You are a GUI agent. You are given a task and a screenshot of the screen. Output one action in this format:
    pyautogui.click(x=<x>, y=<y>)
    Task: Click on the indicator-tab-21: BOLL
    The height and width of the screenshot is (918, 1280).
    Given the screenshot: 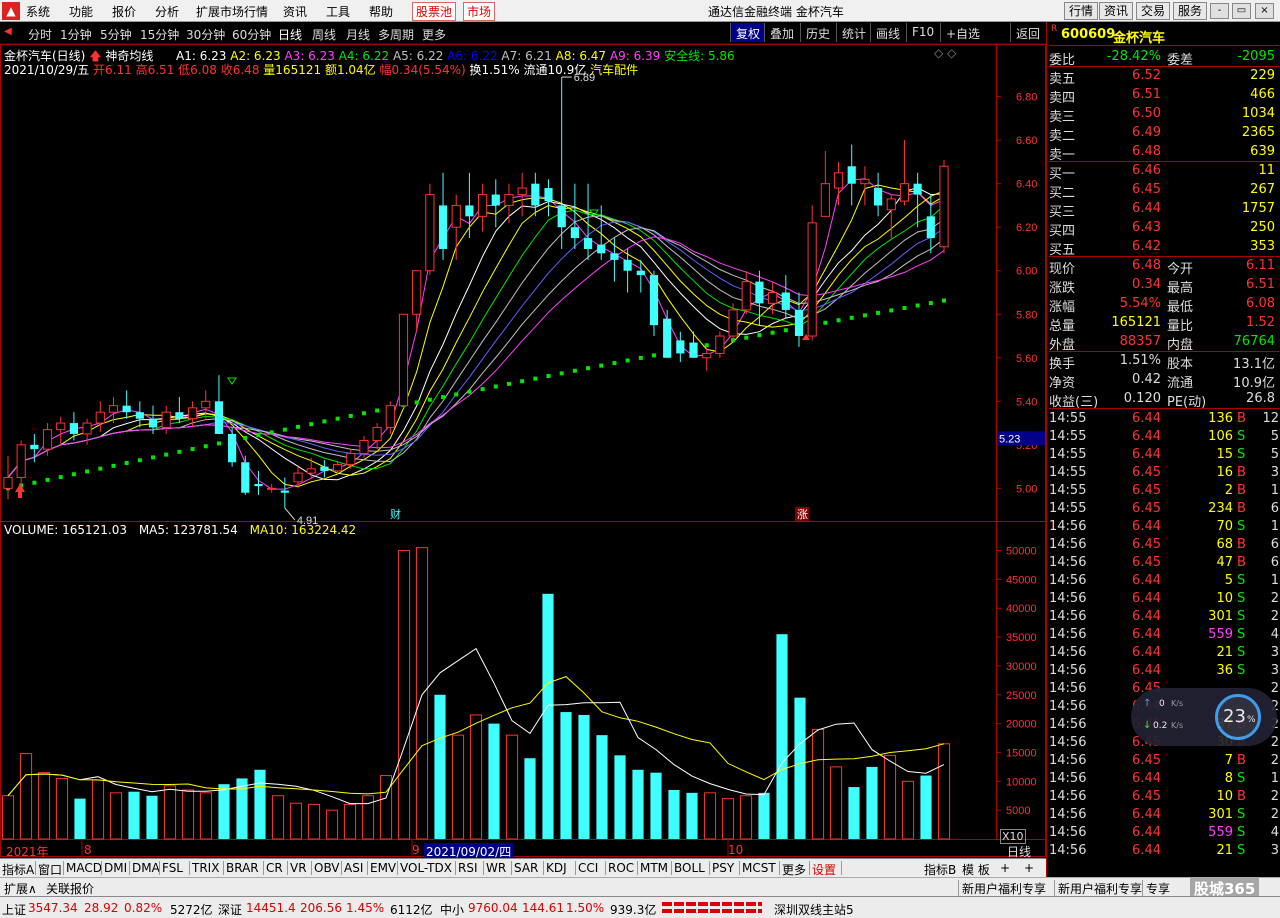 What is the action you would take?
    pyautogui.click(x=689, y=868)
    